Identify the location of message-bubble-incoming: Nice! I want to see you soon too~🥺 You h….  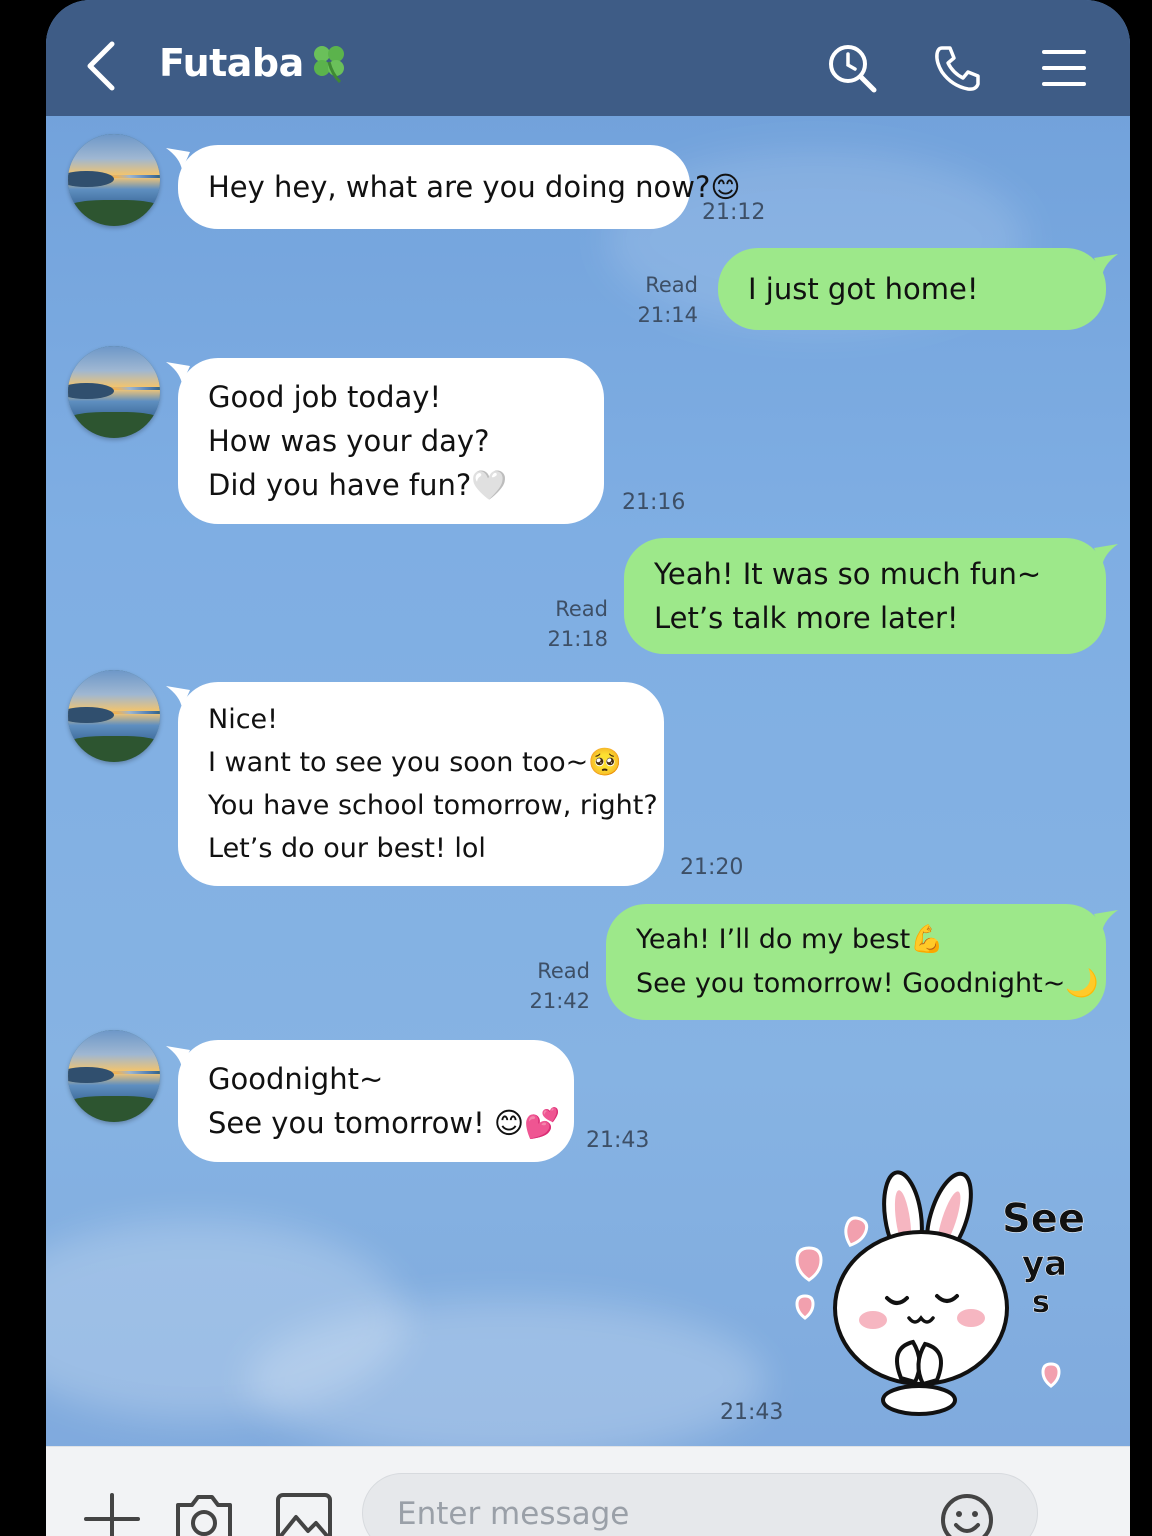
(421, 784).